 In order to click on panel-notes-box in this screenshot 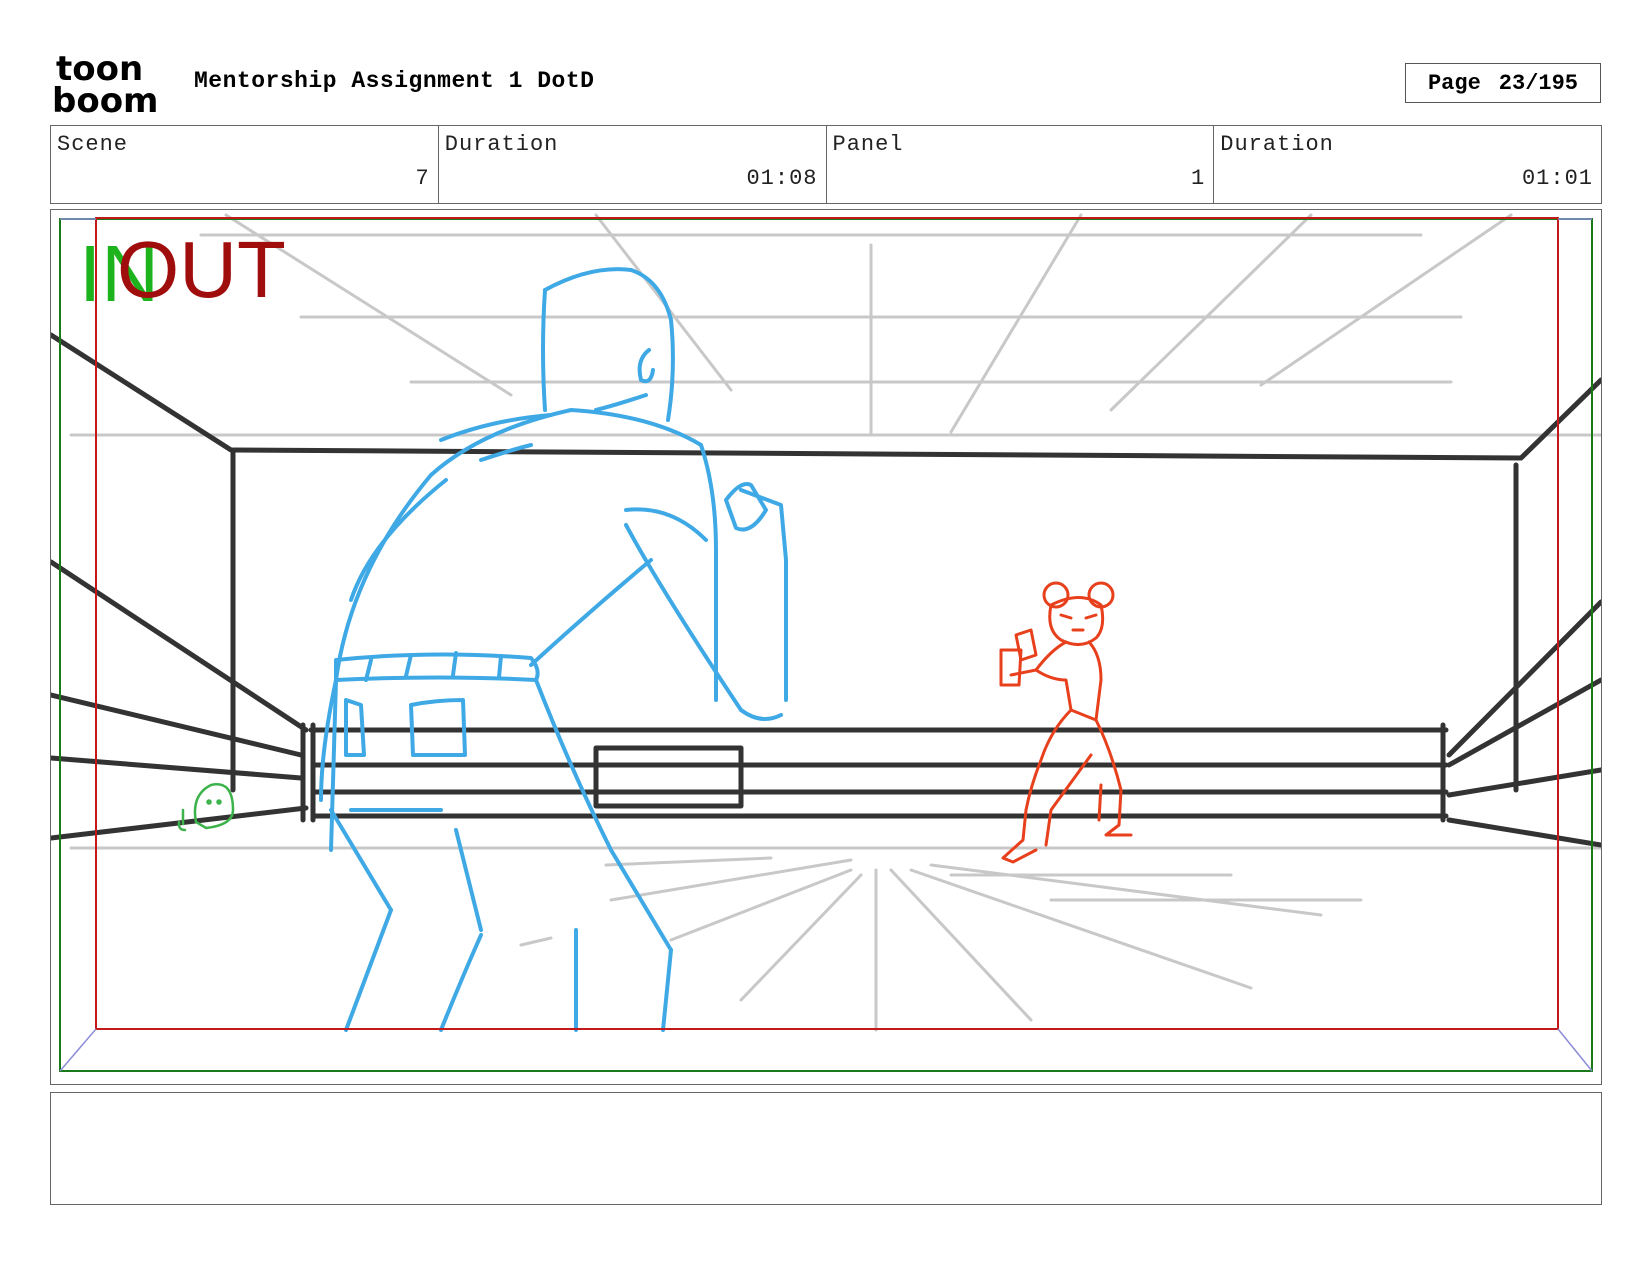, I will do `click(826, 1148)`.